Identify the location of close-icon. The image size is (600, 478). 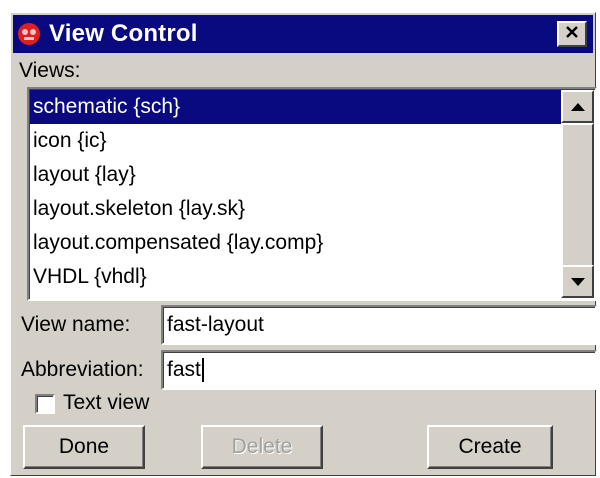
(572, 34).